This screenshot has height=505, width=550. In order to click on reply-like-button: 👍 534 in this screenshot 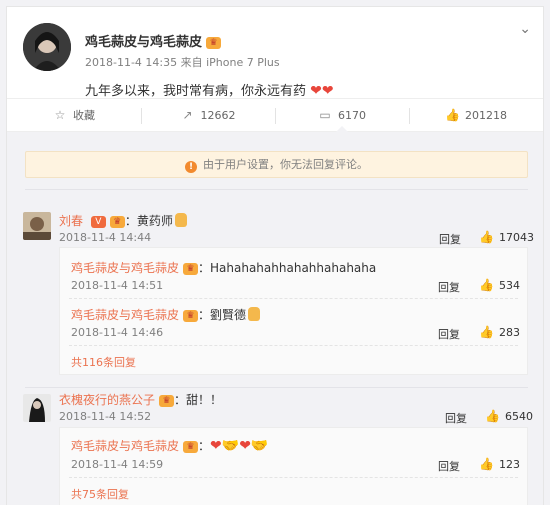, I will do `click(499, 285)`.